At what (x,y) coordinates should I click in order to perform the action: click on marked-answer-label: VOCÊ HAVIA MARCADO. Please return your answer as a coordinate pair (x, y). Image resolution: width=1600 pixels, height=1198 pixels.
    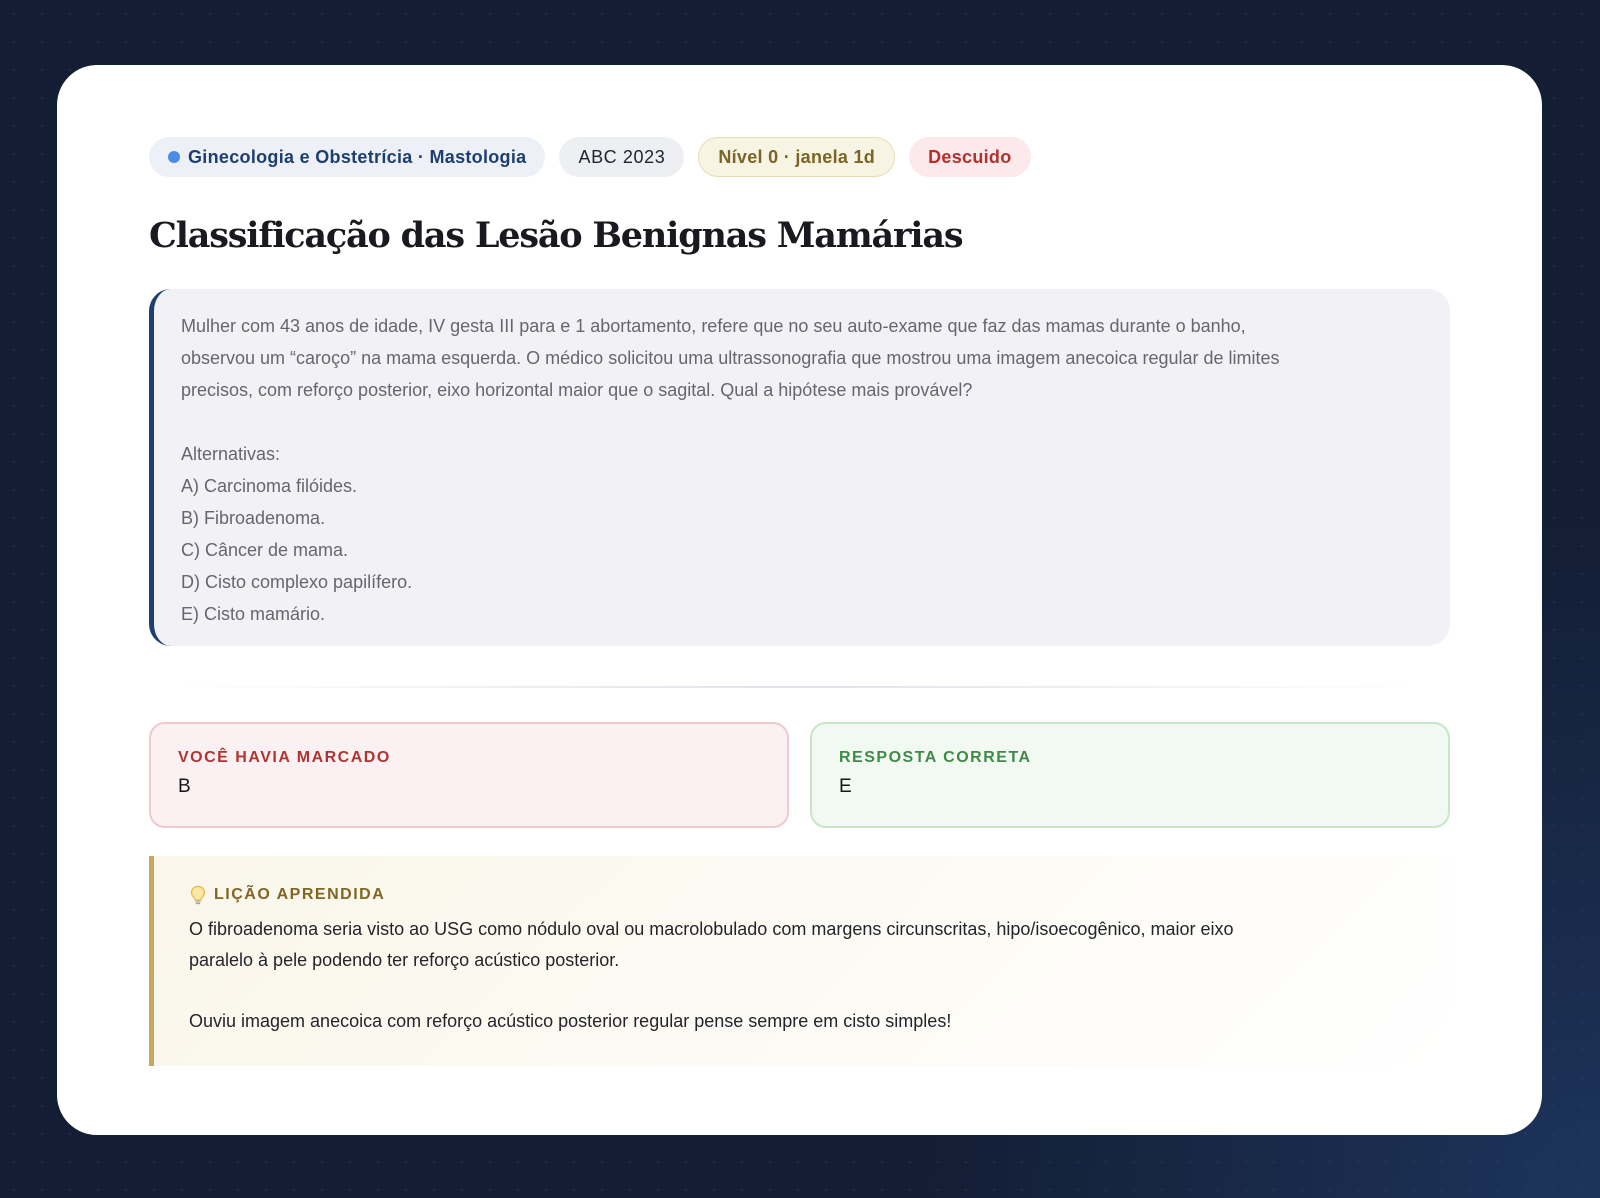
    Looking at the image, I should click on (284, 757).